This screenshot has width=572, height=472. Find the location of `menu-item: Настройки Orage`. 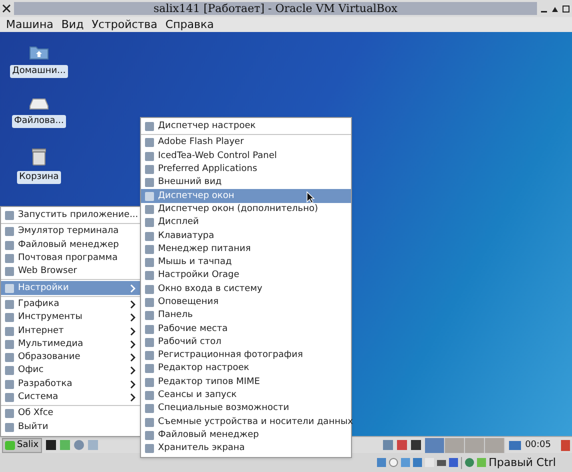

menu-item: Настройки Orage is located at coordinates (246, 276).